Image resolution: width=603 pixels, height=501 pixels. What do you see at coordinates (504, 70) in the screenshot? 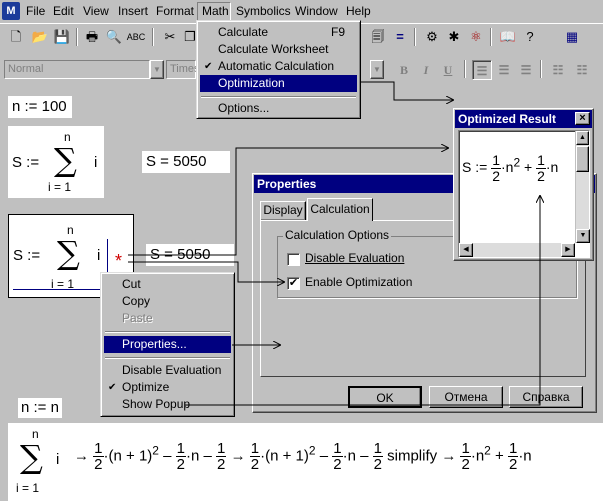
I see `align-center-icon: ☰` at bounding box center [504, 70].